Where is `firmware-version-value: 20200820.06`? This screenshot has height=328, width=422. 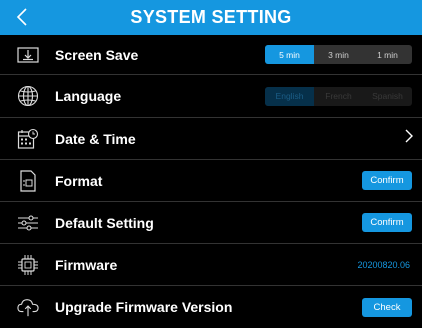
firmware-version-value: 20200820.06 is located at coordinates (383, 264).